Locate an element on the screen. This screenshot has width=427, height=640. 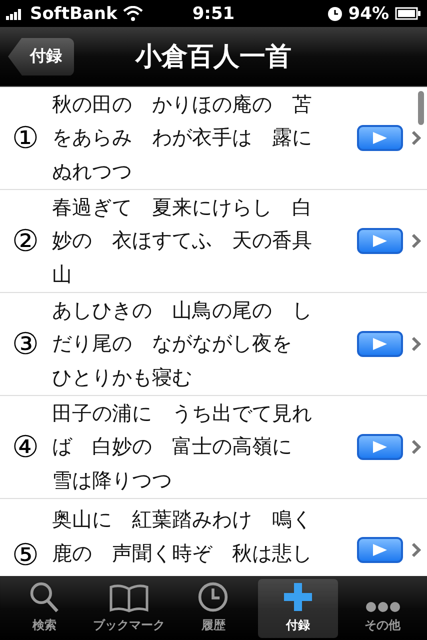
clock-icon is located at coordinates (213, 597).